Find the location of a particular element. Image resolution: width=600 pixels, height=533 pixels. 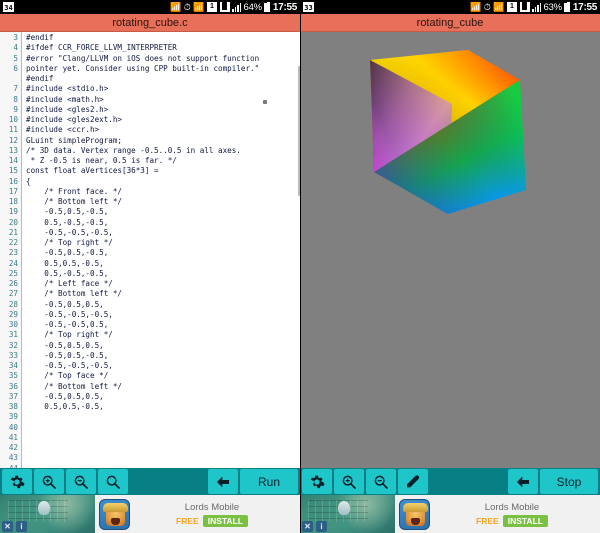

run-button-label: Run is located at coordinates (268, 481).